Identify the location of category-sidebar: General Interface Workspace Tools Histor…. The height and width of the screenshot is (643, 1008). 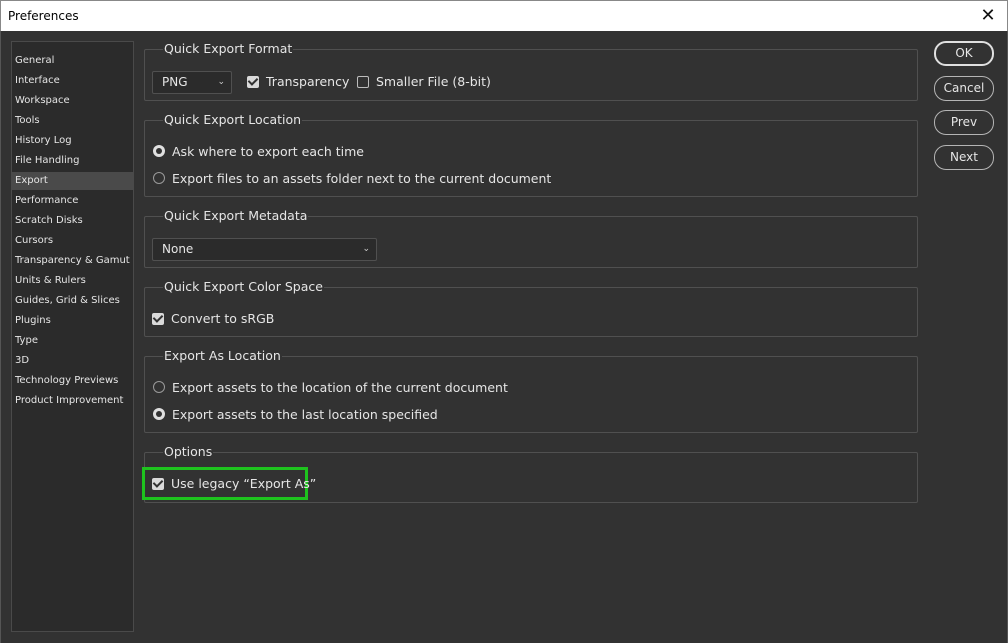
(72, 336).